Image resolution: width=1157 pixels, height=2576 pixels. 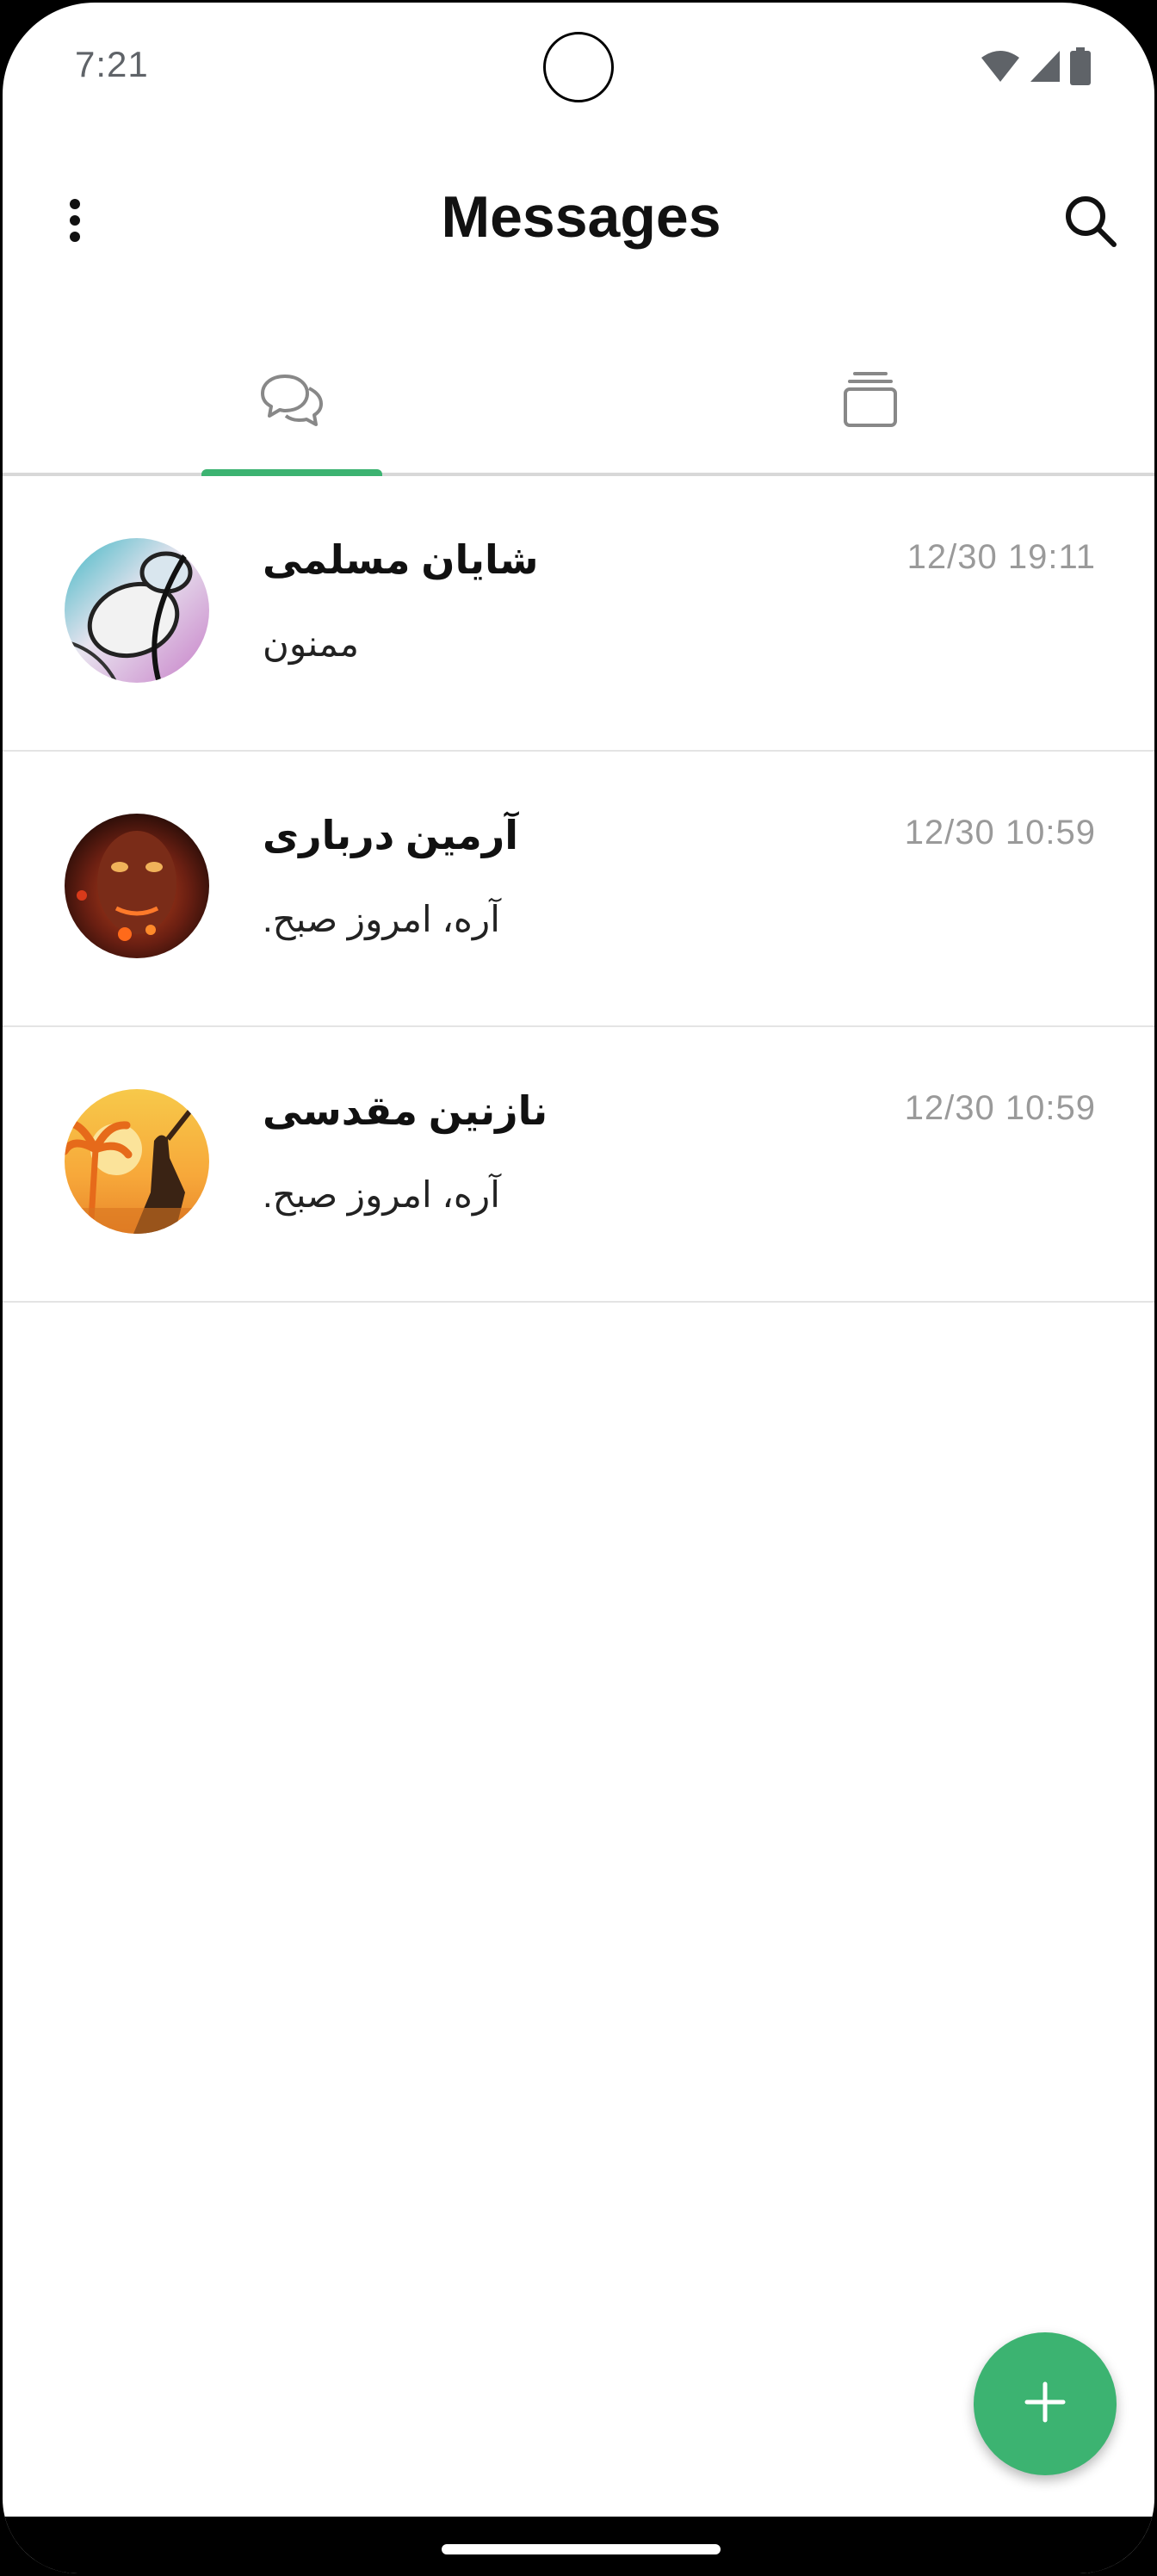 I want to click on status-icons, so click(x=1036, y=68).